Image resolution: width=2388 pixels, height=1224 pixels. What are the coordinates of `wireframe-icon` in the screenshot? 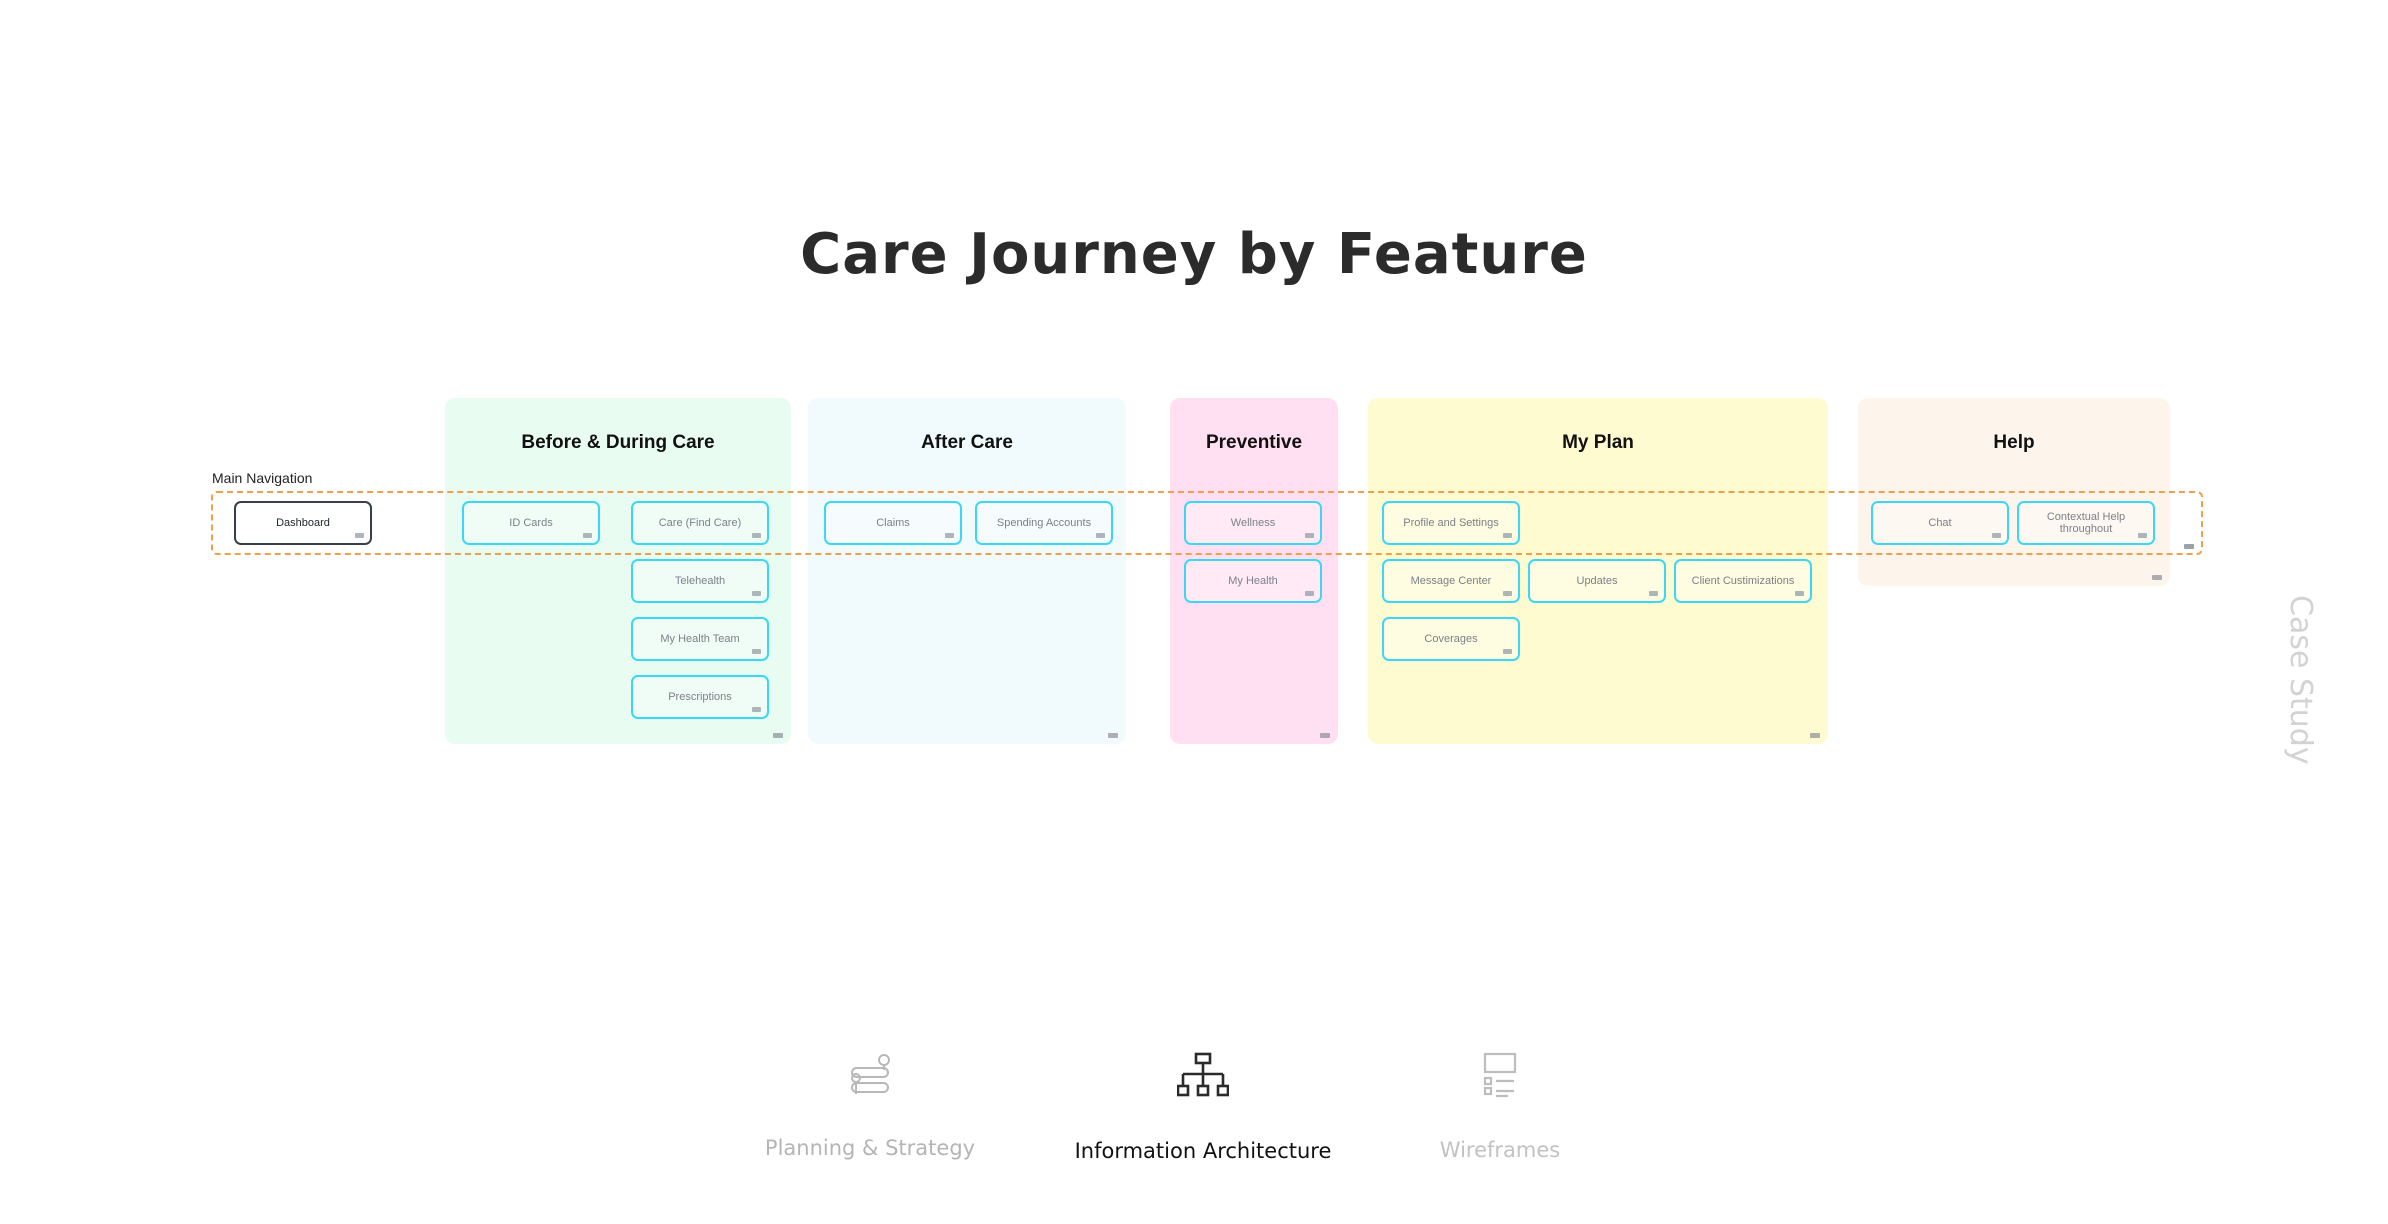 It's located at (1500, 1075).